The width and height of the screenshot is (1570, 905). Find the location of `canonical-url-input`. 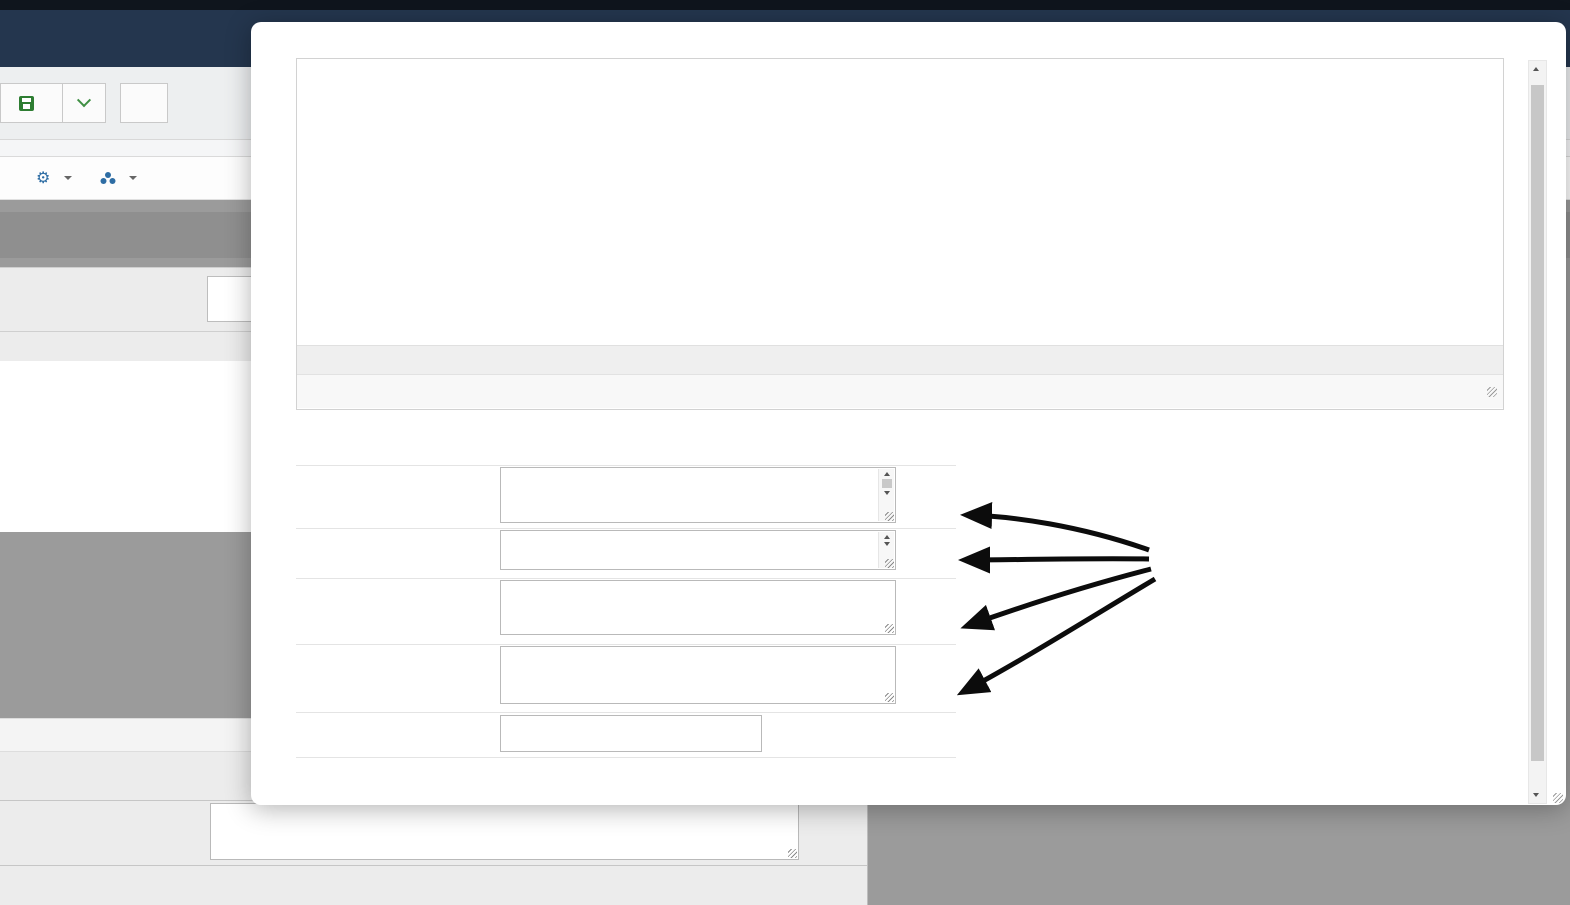

canonical-url-input is located at coordinates (631, 733).